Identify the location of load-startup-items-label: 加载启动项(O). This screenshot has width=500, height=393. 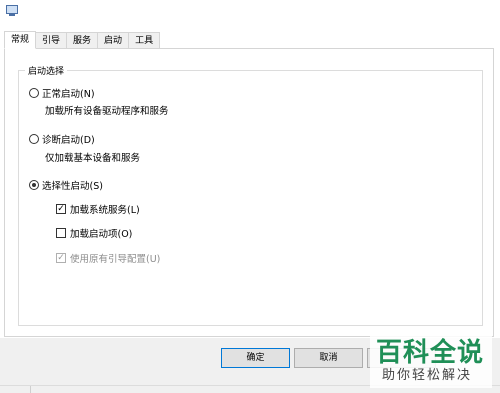
(101, 234).